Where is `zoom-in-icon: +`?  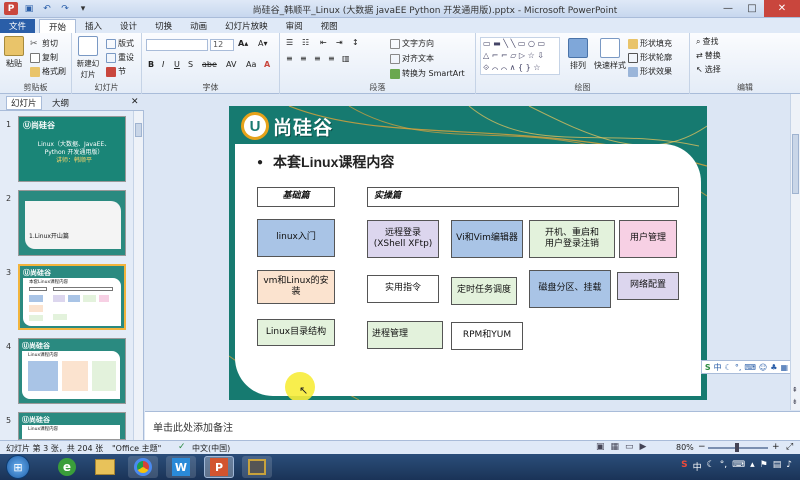 zoom-in-icon: + is located at coordinates (776, 447).